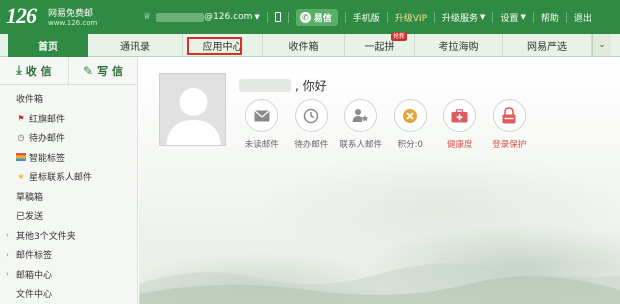 This screenshot has width=620, height=304. I want to click on unread-mail-link: 未读邮件, so click(262, 124).